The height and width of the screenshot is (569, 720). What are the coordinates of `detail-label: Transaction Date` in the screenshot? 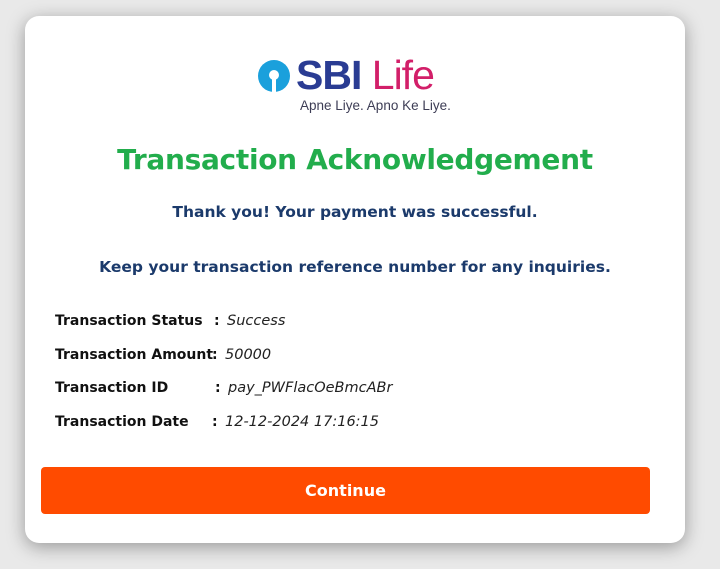 It's located at (122, 422).